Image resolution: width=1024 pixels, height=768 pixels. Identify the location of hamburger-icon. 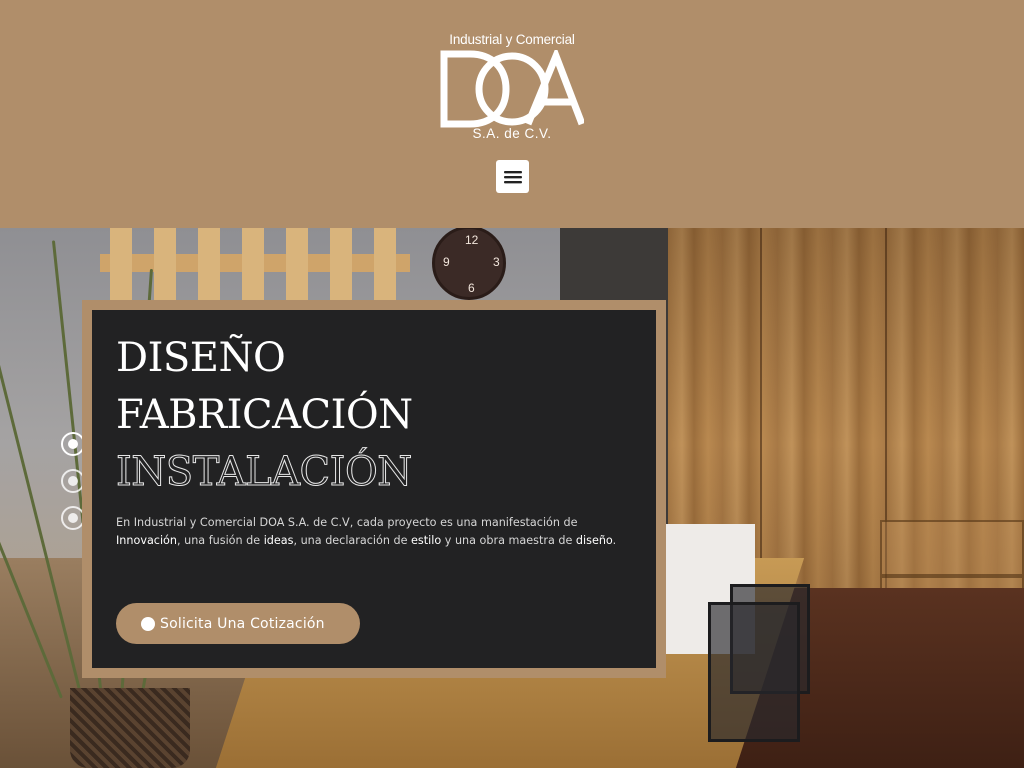
(512, 176).